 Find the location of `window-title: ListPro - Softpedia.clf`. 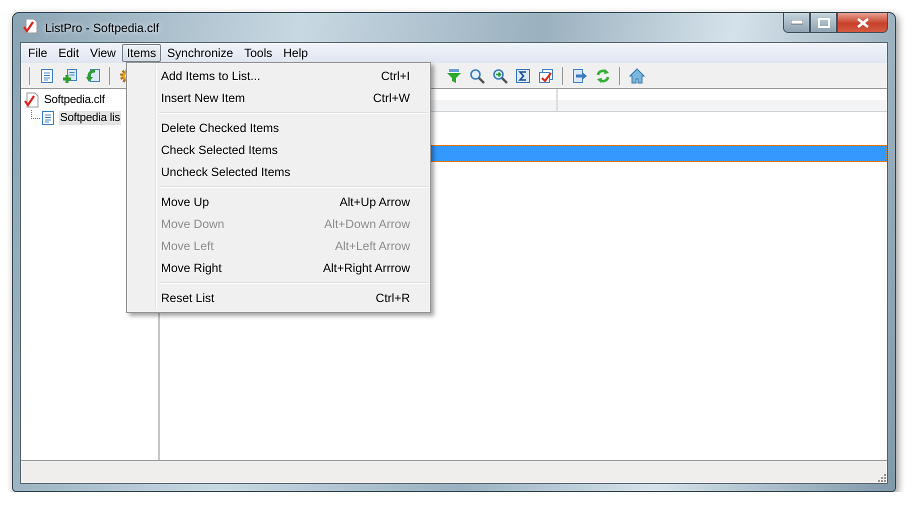

window-title: ListPro - Softpedia.clf is located at coordinates (102, 27).